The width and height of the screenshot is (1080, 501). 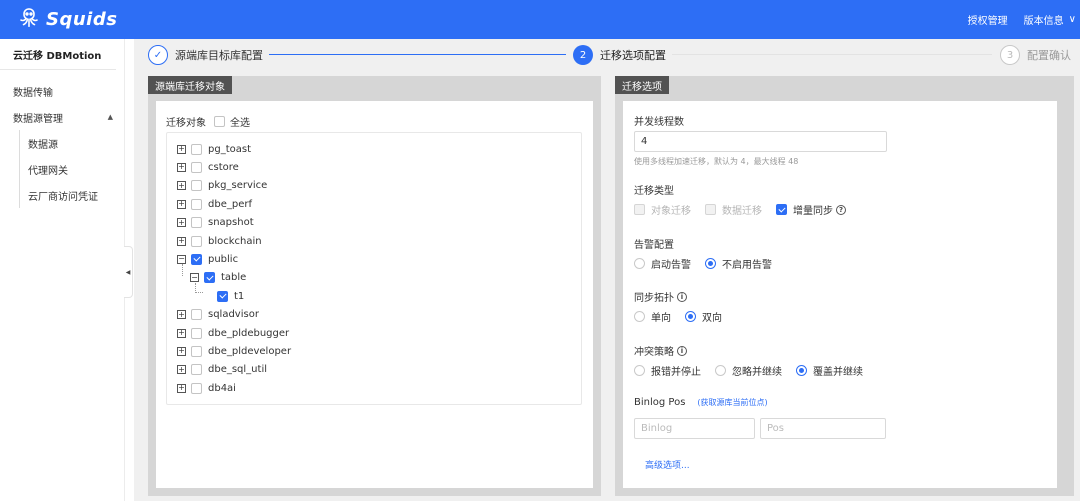 What do you see at coordinates (62, 91) in the screenshot?
I see `sidebar-item-data-transfer: 数据传输` at bounding box center [62, 91].